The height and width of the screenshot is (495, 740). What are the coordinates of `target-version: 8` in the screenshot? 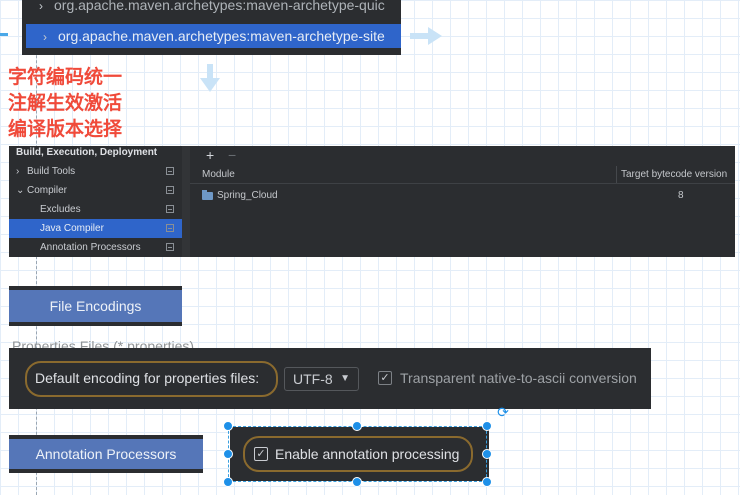 It's located at (681, 195).